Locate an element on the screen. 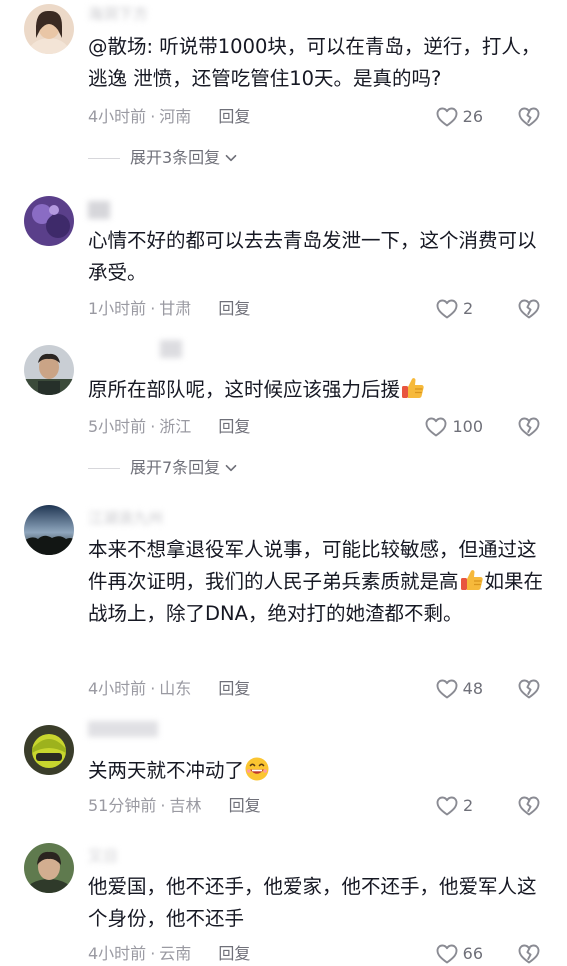  grinning-emoji is located at coordinates (257, 769).